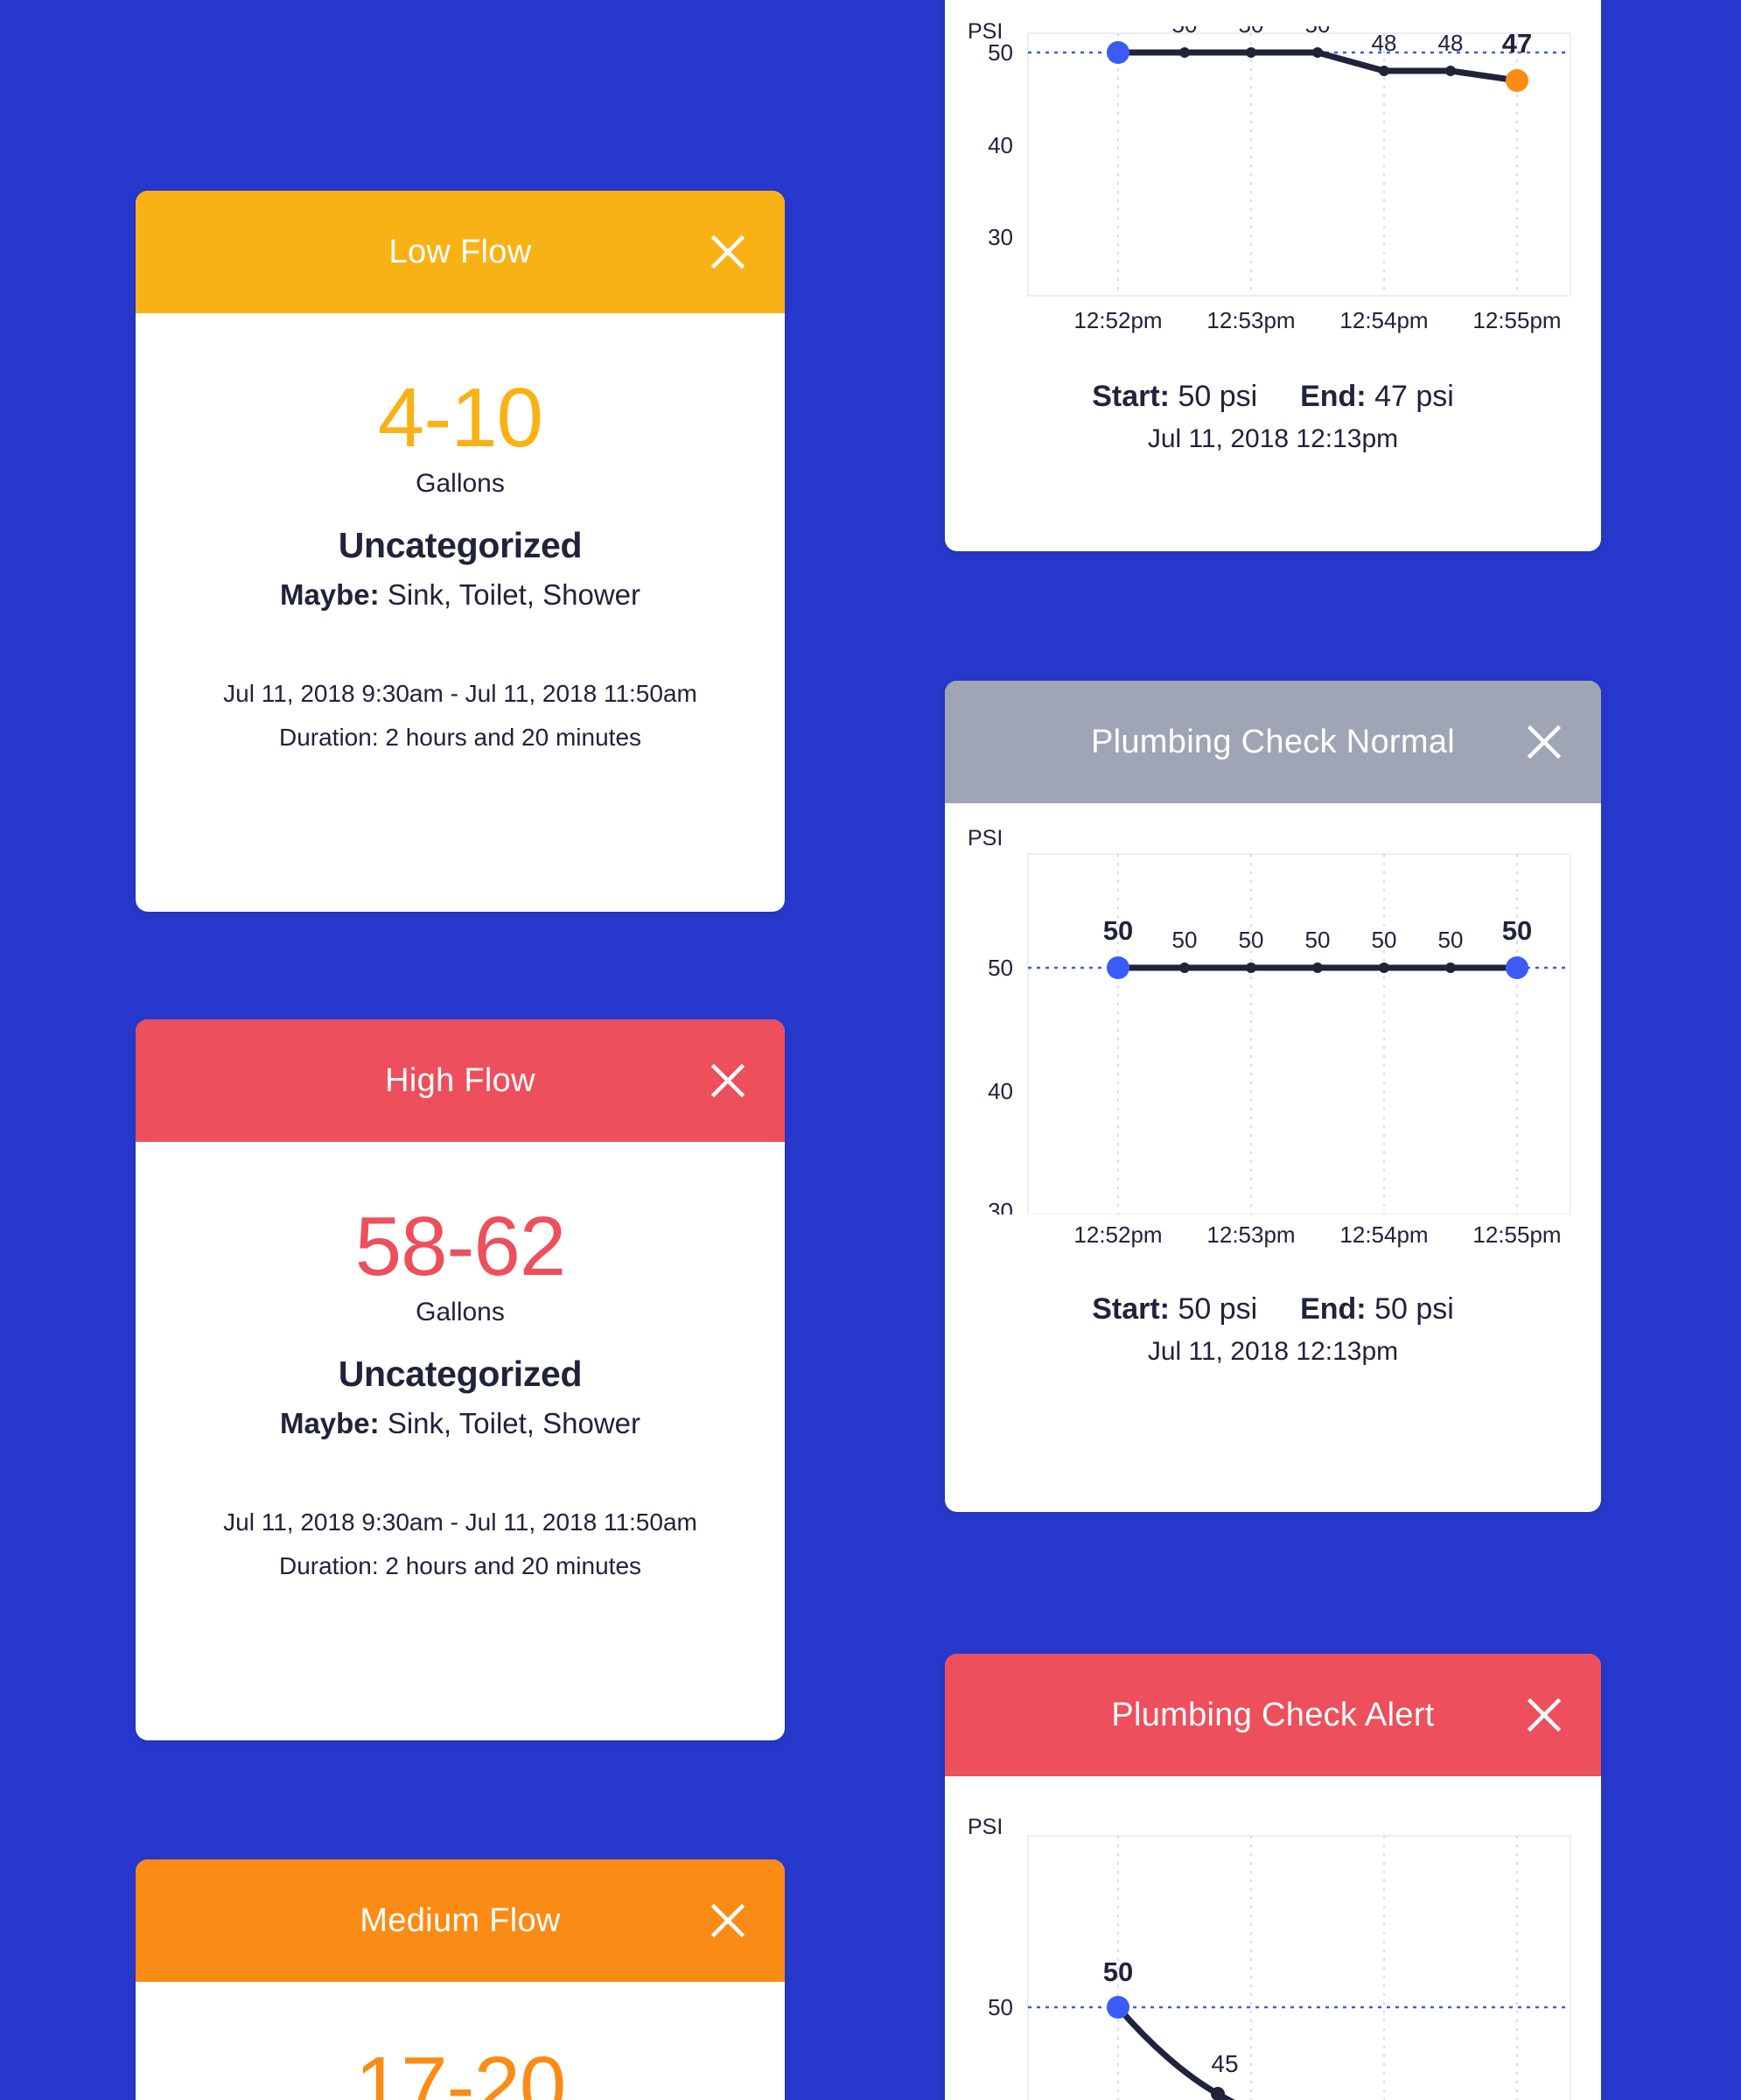 The width and height of the screenshot is (1741, 2100). What do you see at coordinates (1224, 2063) in the screenshot?
I see `svg-text: 45` at bounding box center [1224, 2063].